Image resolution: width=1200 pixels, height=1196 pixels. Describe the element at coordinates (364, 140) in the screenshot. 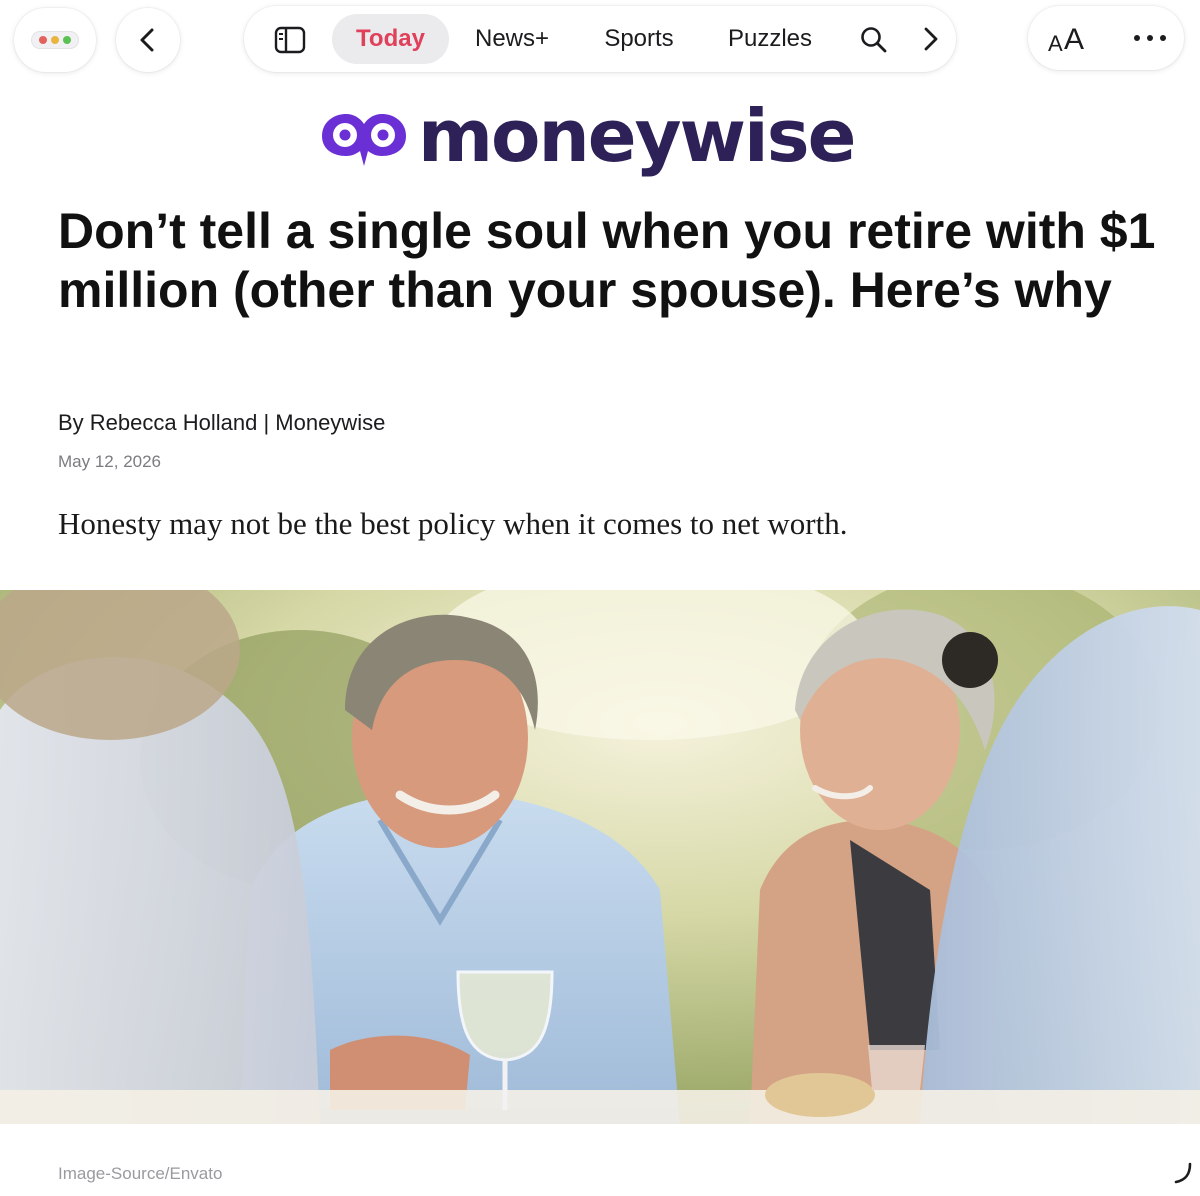

I see `moneywise-owl-logo-icon` at that location.